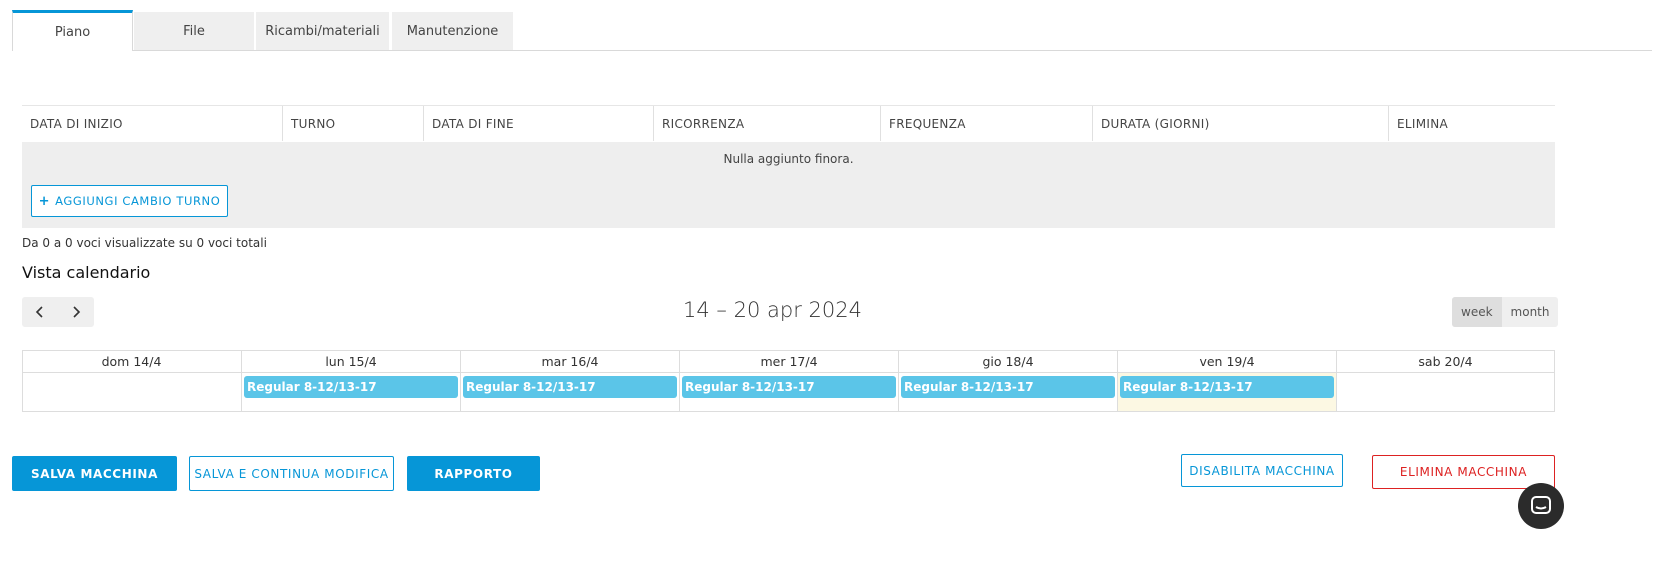 The image size is (1655, 567). I want to click on chat-icon, so click(1541, 505).